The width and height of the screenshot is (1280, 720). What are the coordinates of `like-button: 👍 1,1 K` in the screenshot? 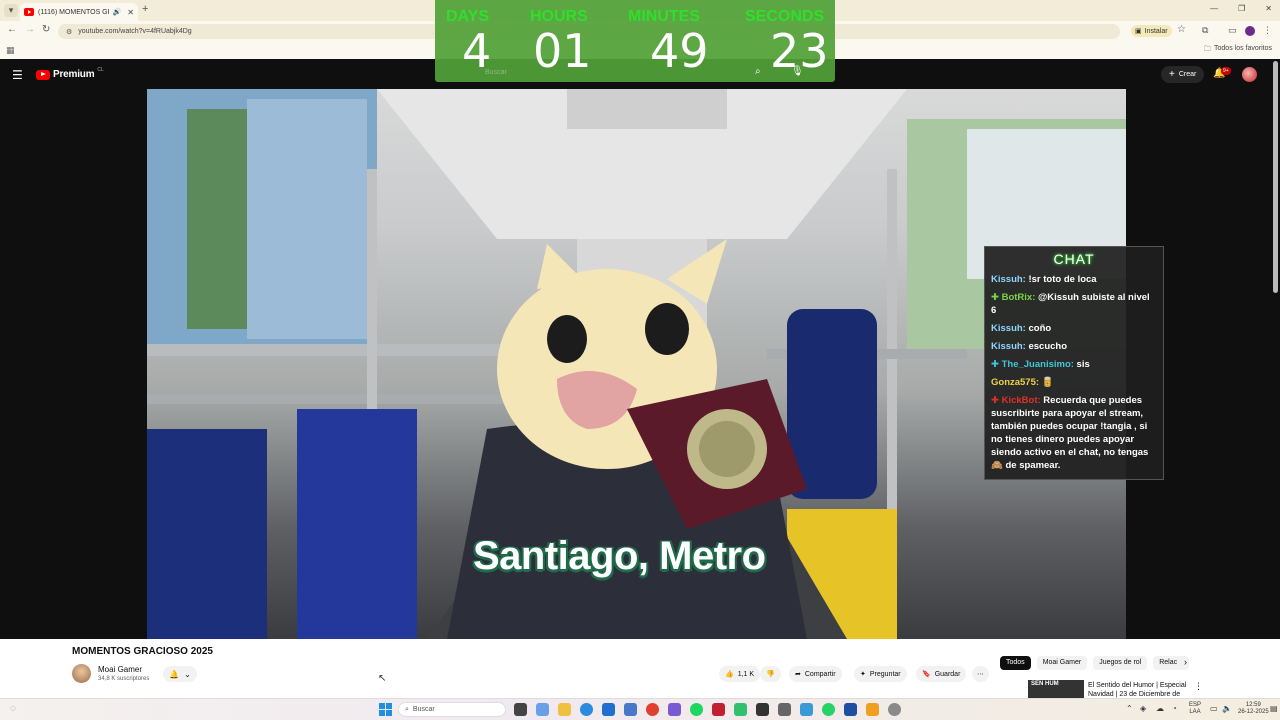 It's located at (740, 674).